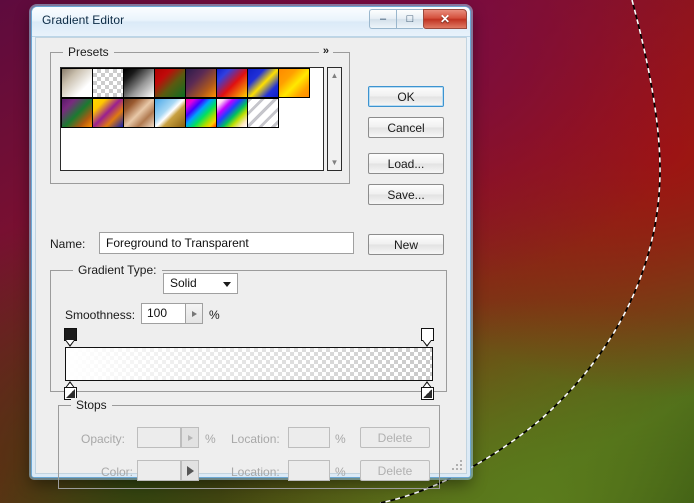 The image size is (694, 503). What do you see at coordinates (340, 472) in the screenshot?
I see `color-location-unit: %` at bounding box center [340, 472].